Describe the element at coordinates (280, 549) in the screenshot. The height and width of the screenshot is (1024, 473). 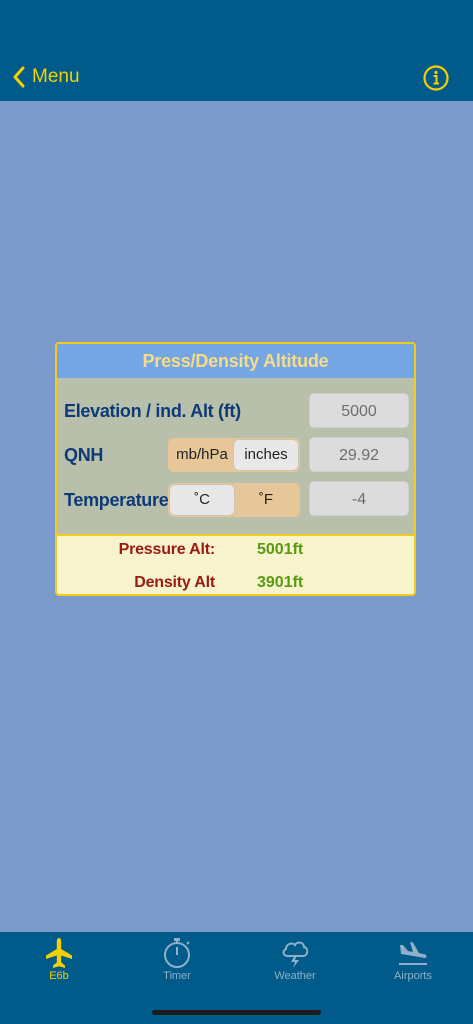
I see `pressure-alt-value: 5001ft` at that location.